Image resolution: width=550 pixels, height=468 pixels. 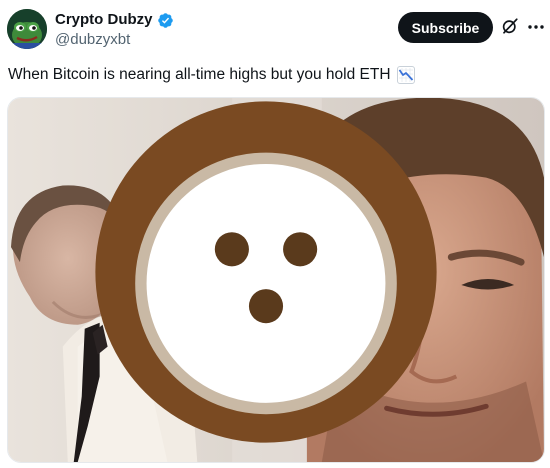 I want to click on author-handle: @dubzyxbt, so click(x=92, y=40).